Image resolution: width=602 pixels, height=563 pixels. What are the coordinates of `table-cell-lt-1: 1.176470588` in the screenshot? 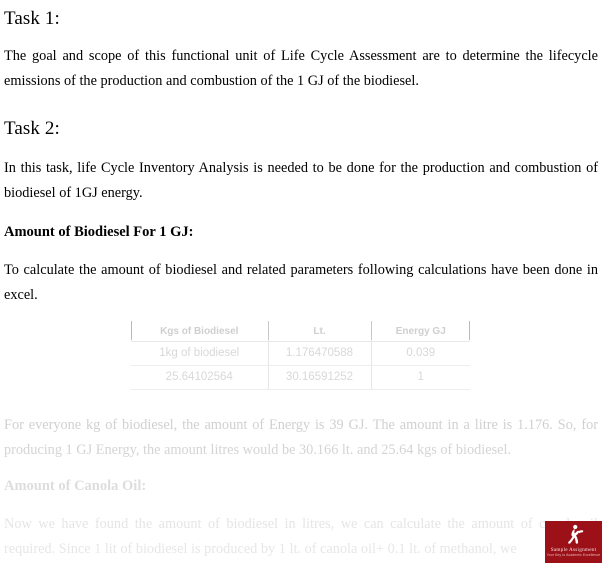 It's located at (319, 353).